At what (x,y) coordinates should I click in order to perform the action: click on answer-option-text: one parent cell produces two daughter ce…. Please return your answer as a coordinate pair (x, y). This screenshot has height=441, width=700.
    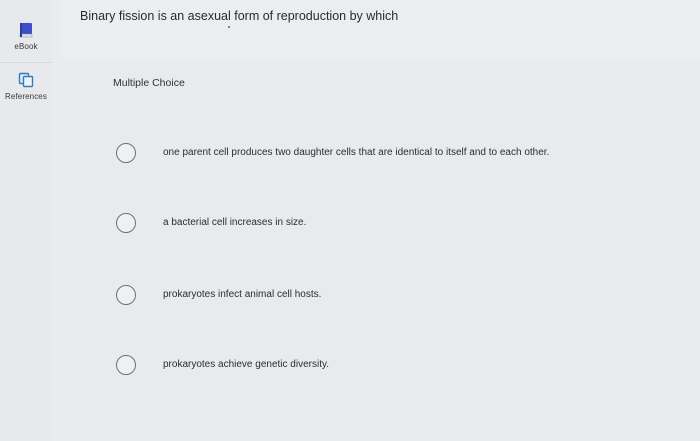
    Looking at the image, I should click on (356, 152).